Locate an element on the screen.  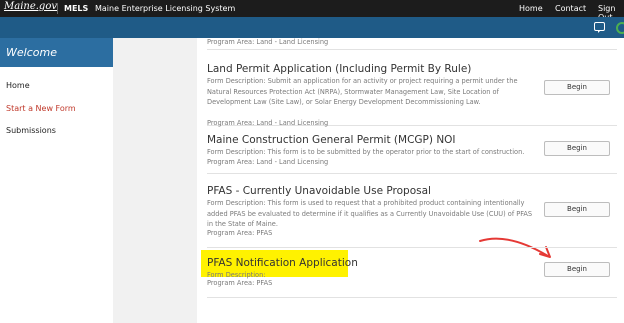
maine-gov-logo: Maine.gov is located at coordinates (30, 6).